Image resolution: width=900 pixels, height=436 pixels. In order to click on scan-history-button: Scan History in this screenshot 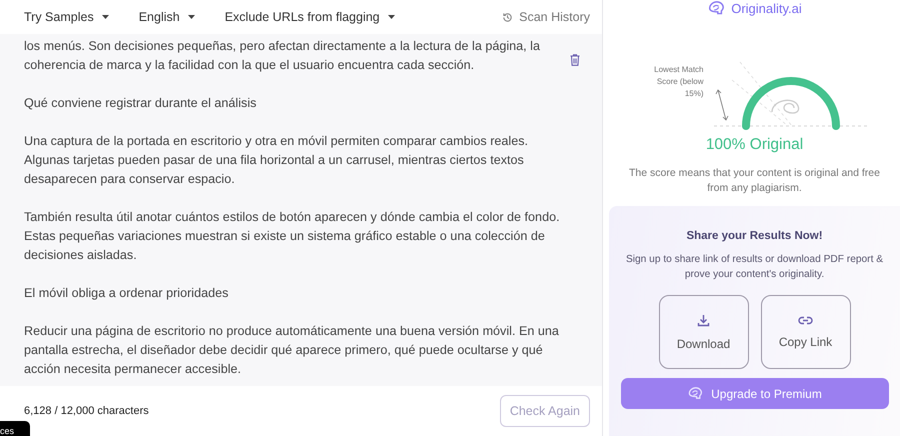, I will do `click(546, 17)`.